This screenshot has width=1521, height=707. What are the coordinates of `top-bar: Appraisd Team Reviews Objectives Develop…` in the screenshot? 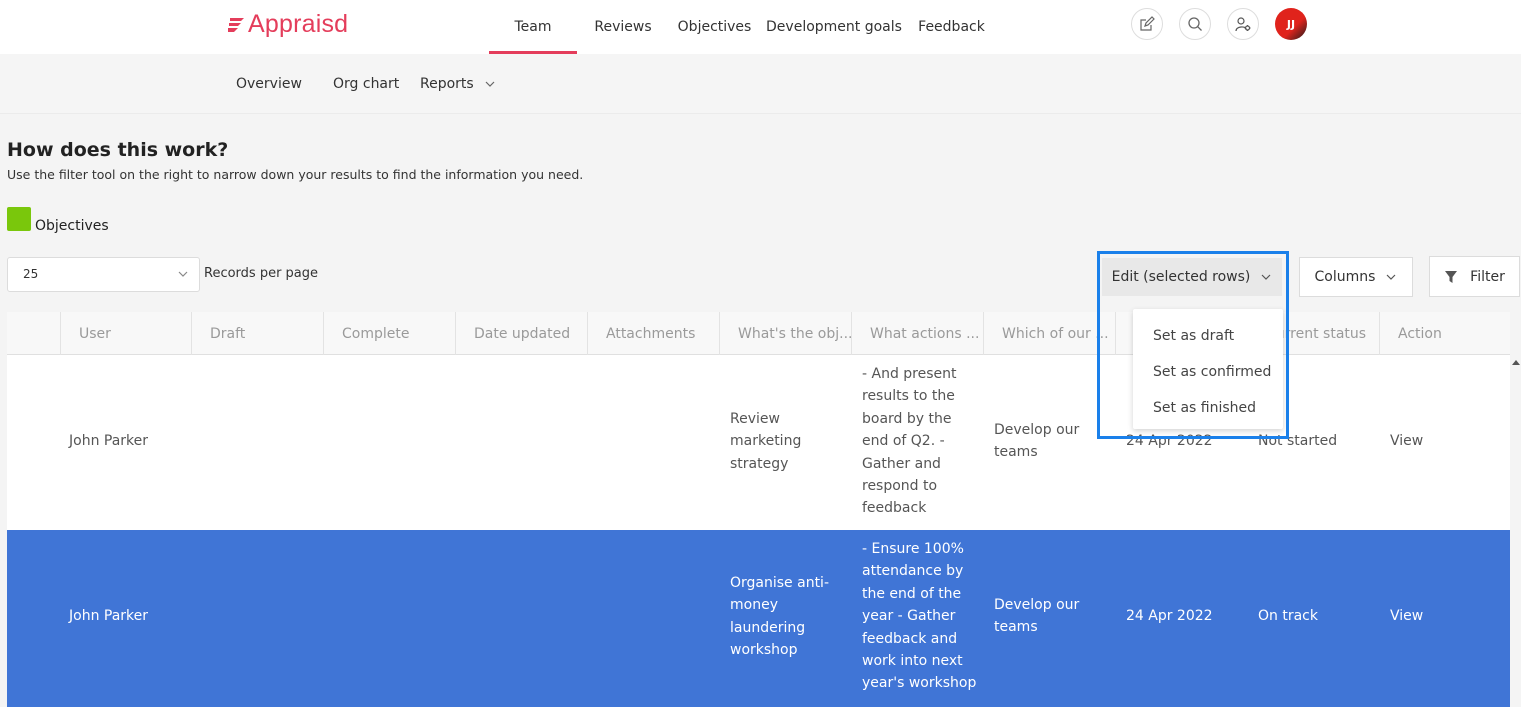 It's located at (760, 27).